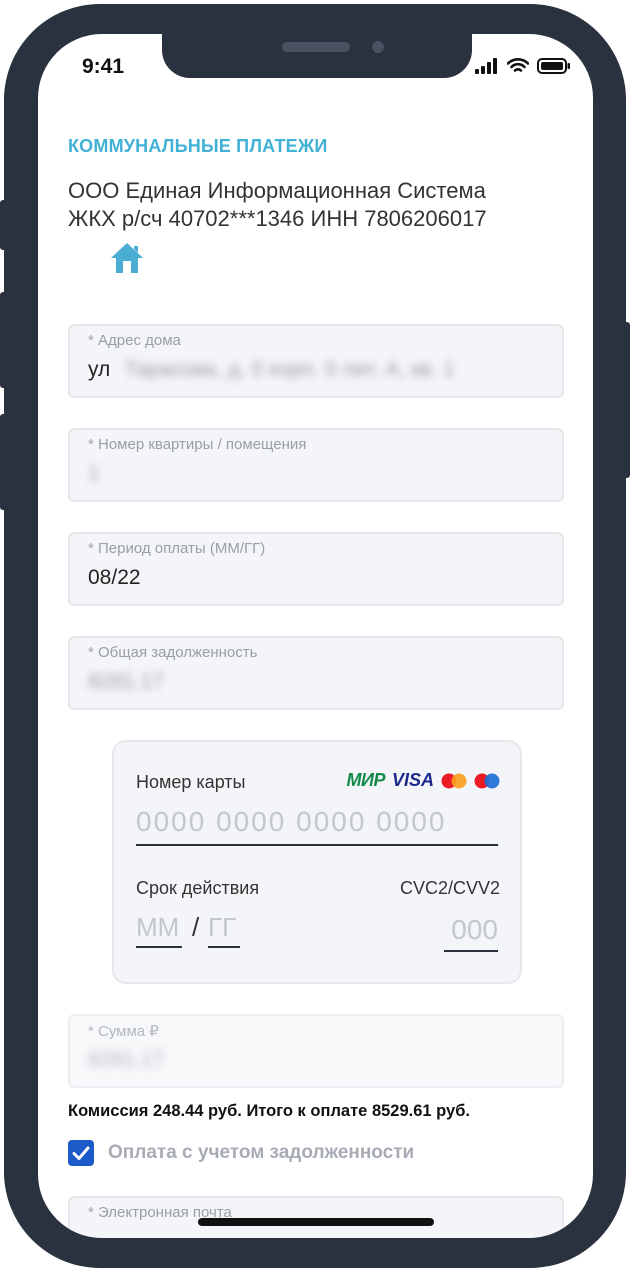 The height and width of the screenshot is (1272, 630). What do you see at coordinates (157, 927) in the screenshot?
I see `expiry-month-input: ММ` at bounding box center [157, 927].